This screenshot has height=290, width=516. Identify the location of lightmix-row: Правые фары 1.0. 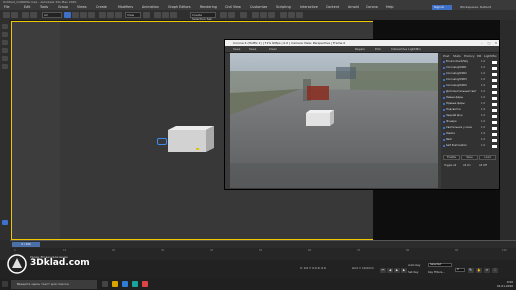
(470, 104).